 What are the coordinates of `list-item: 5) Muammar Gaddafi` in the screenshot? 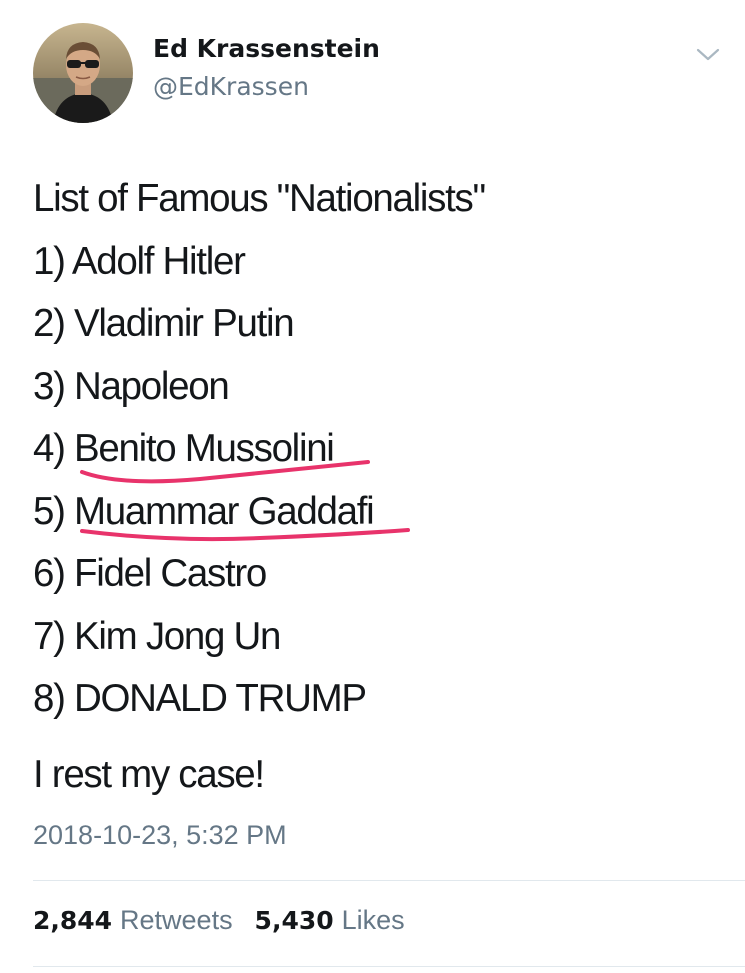 It's located at (204, 511).